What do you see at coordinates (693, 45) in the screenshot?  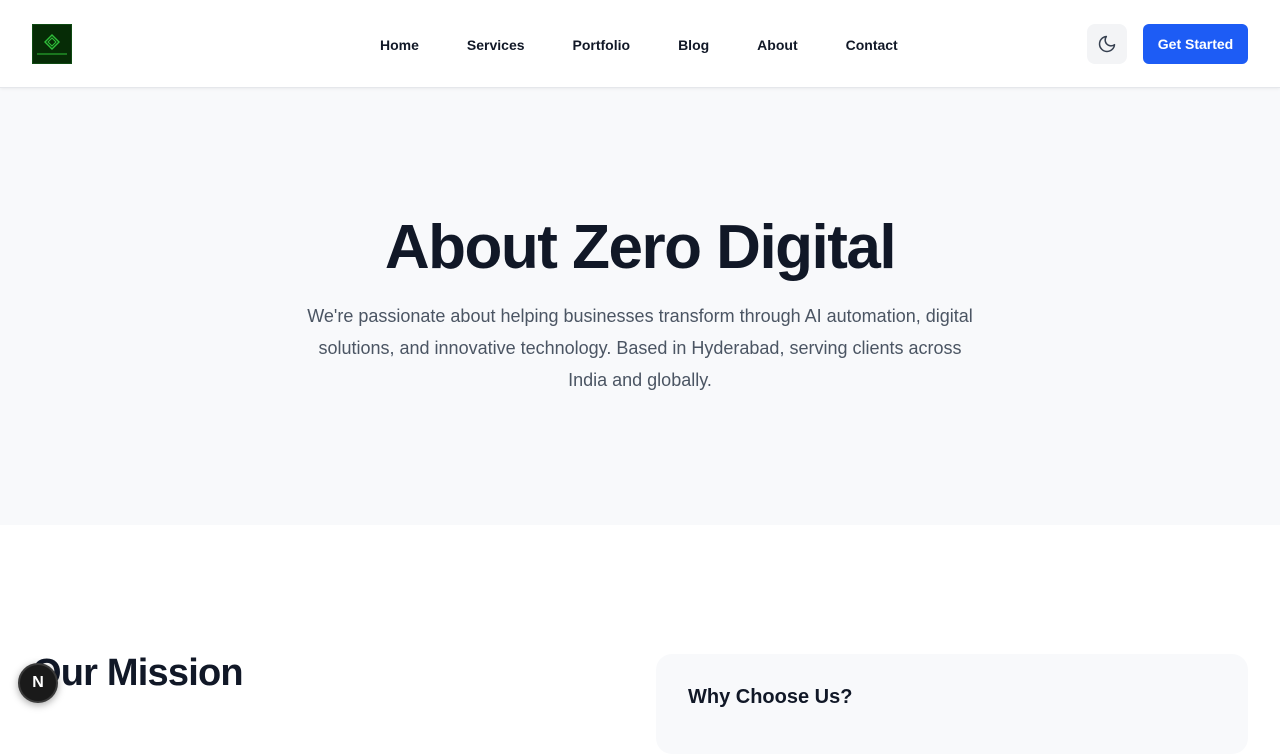 I see `nav-blog: Blog` at bounding box center [693, 45].